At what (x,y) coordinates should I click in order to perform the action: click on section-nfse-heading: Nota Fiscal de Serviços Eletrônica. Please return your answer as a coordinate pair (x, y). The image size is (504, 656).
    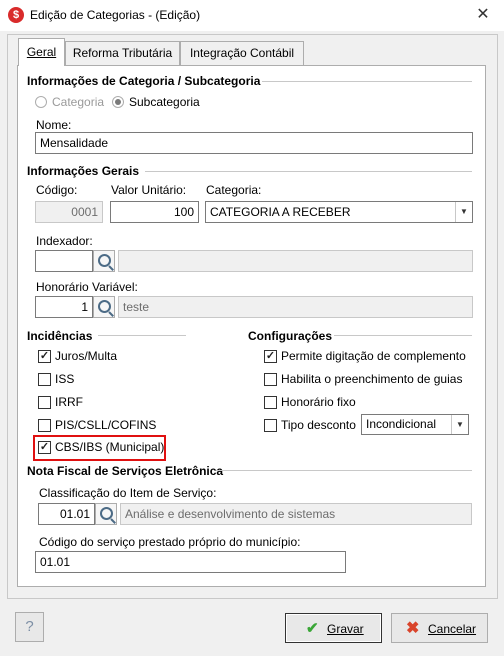
    Looking at the image, I should click on (125, 471).